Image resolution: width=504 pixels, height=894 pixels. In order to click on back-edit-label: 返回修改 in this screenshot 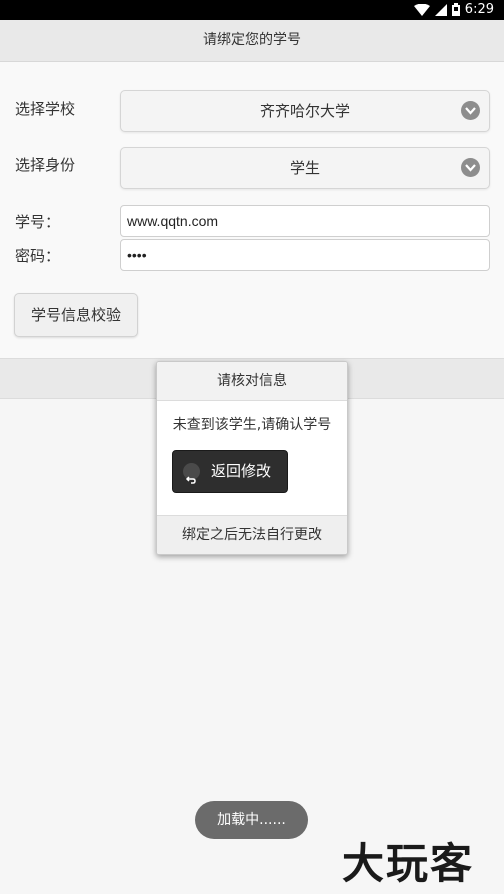, I will do `click(241, 471)`.